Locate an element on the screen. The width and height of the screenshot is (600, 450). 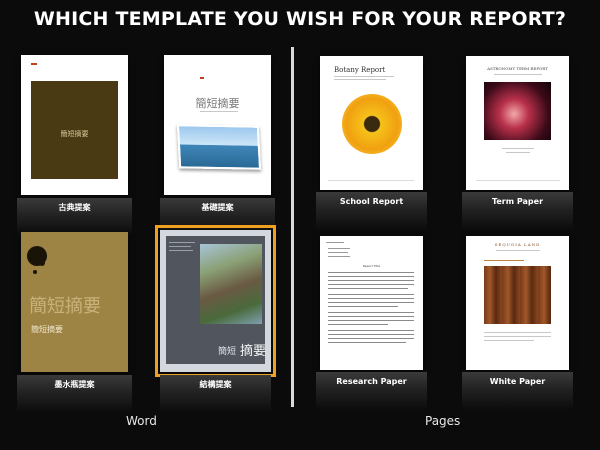
template-label-plate: 墨水瓶提案 is located at coordinates (74, 394).